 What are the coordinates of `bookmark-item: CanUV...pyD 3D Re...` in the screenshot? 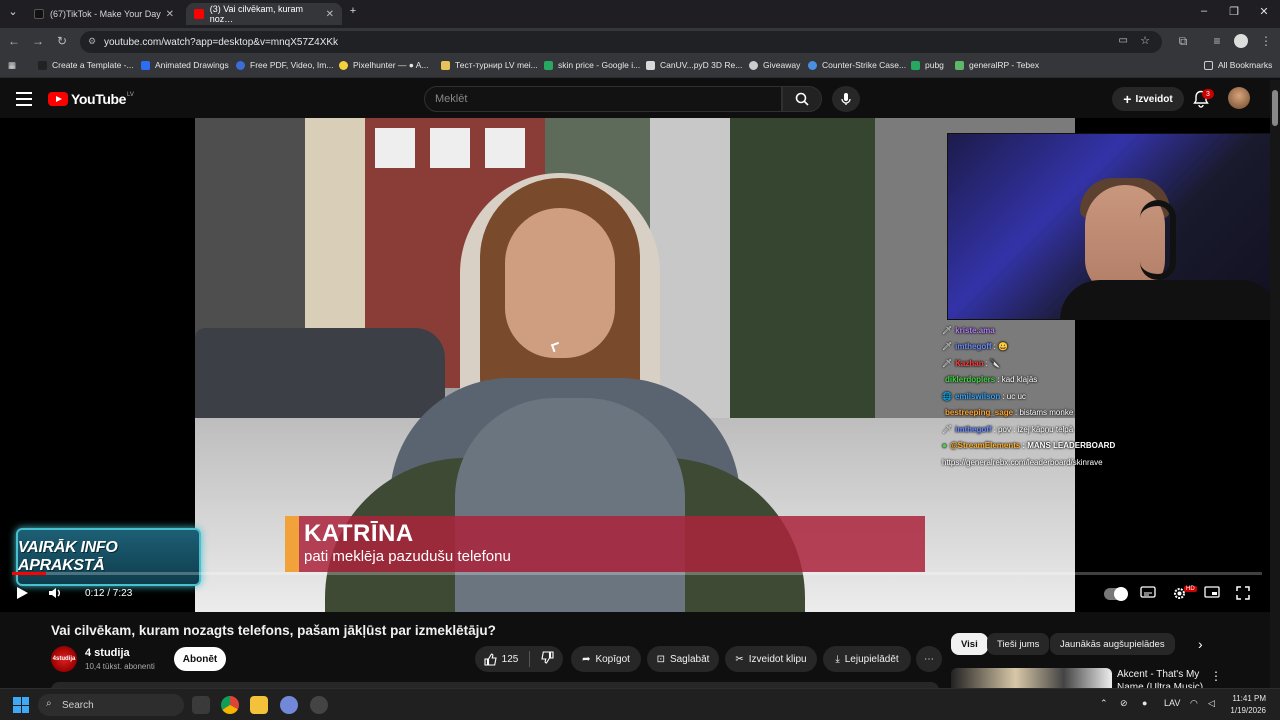 It's located at (694, 65).